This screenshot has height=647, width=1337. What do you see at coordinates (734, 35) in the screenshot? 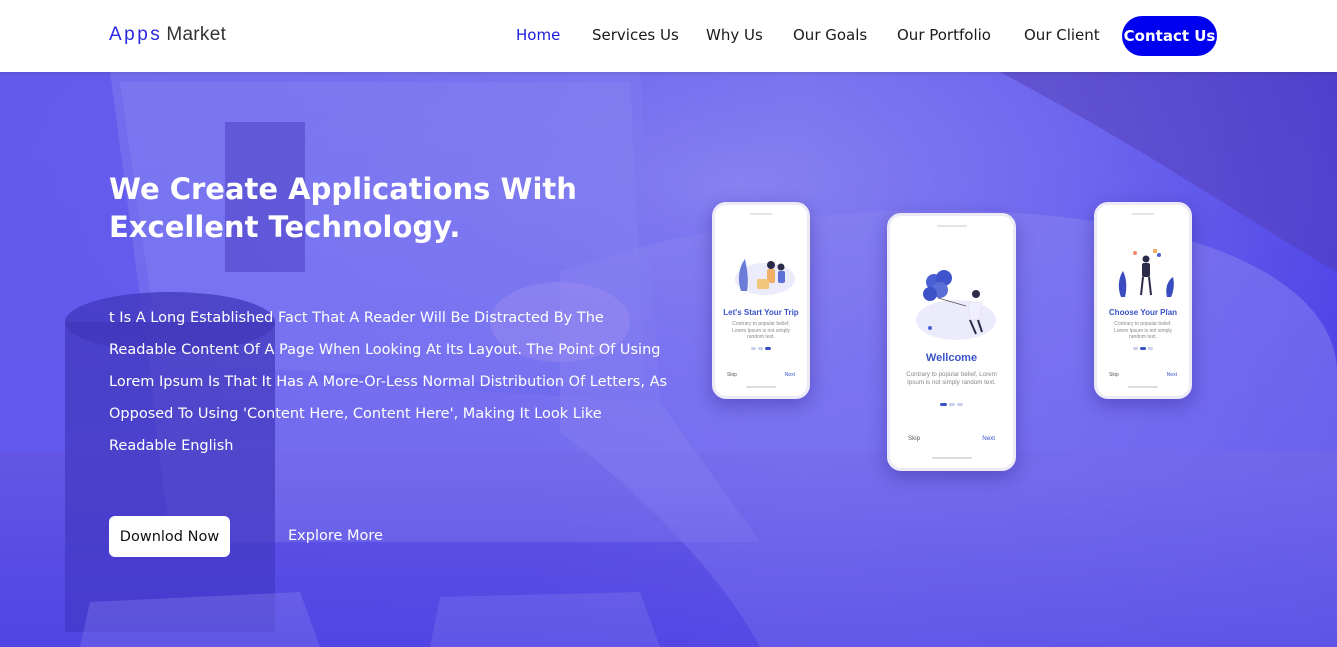
I see `nav-why-us: Why Us` at bounding box center [734, 35].